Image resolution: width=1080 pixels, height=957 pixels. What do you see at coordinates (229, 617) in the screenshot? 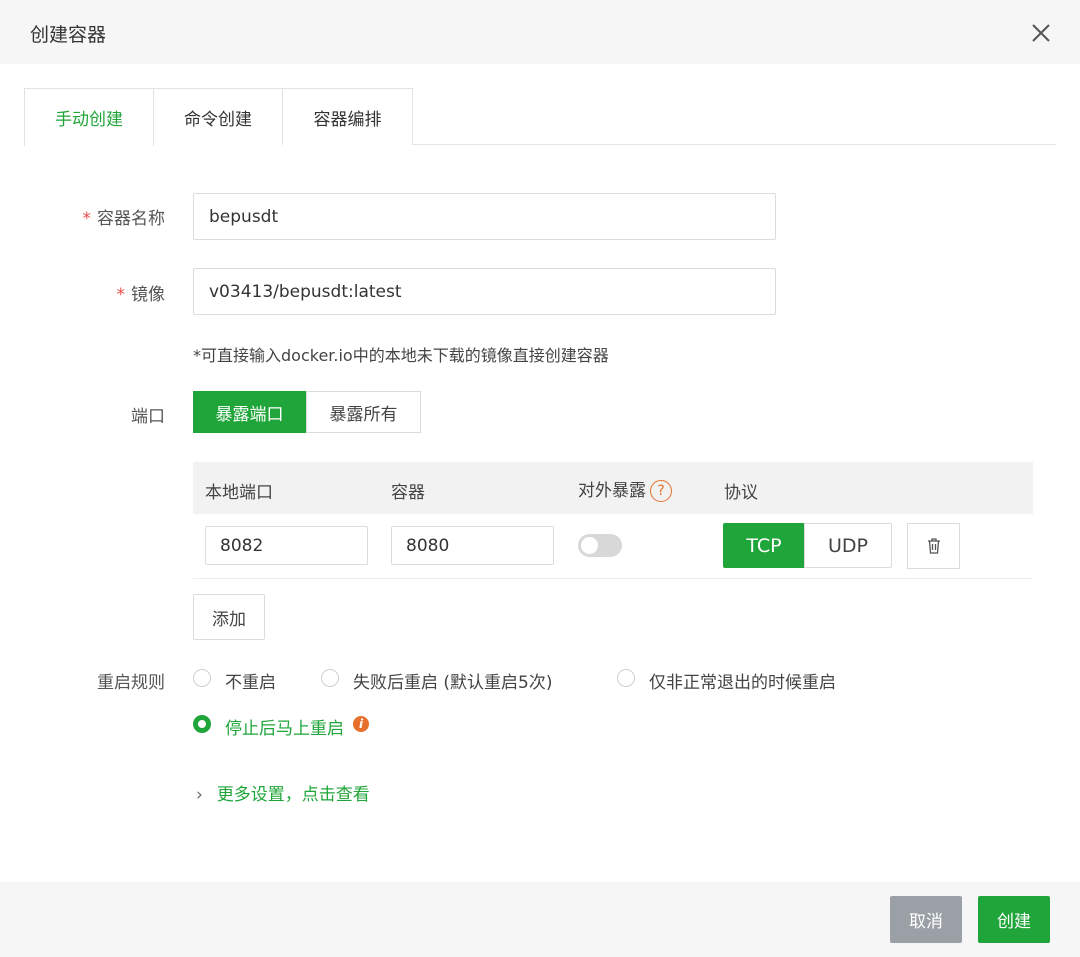
I see `add-port-button: 添加` at bounding box center [229, 617].